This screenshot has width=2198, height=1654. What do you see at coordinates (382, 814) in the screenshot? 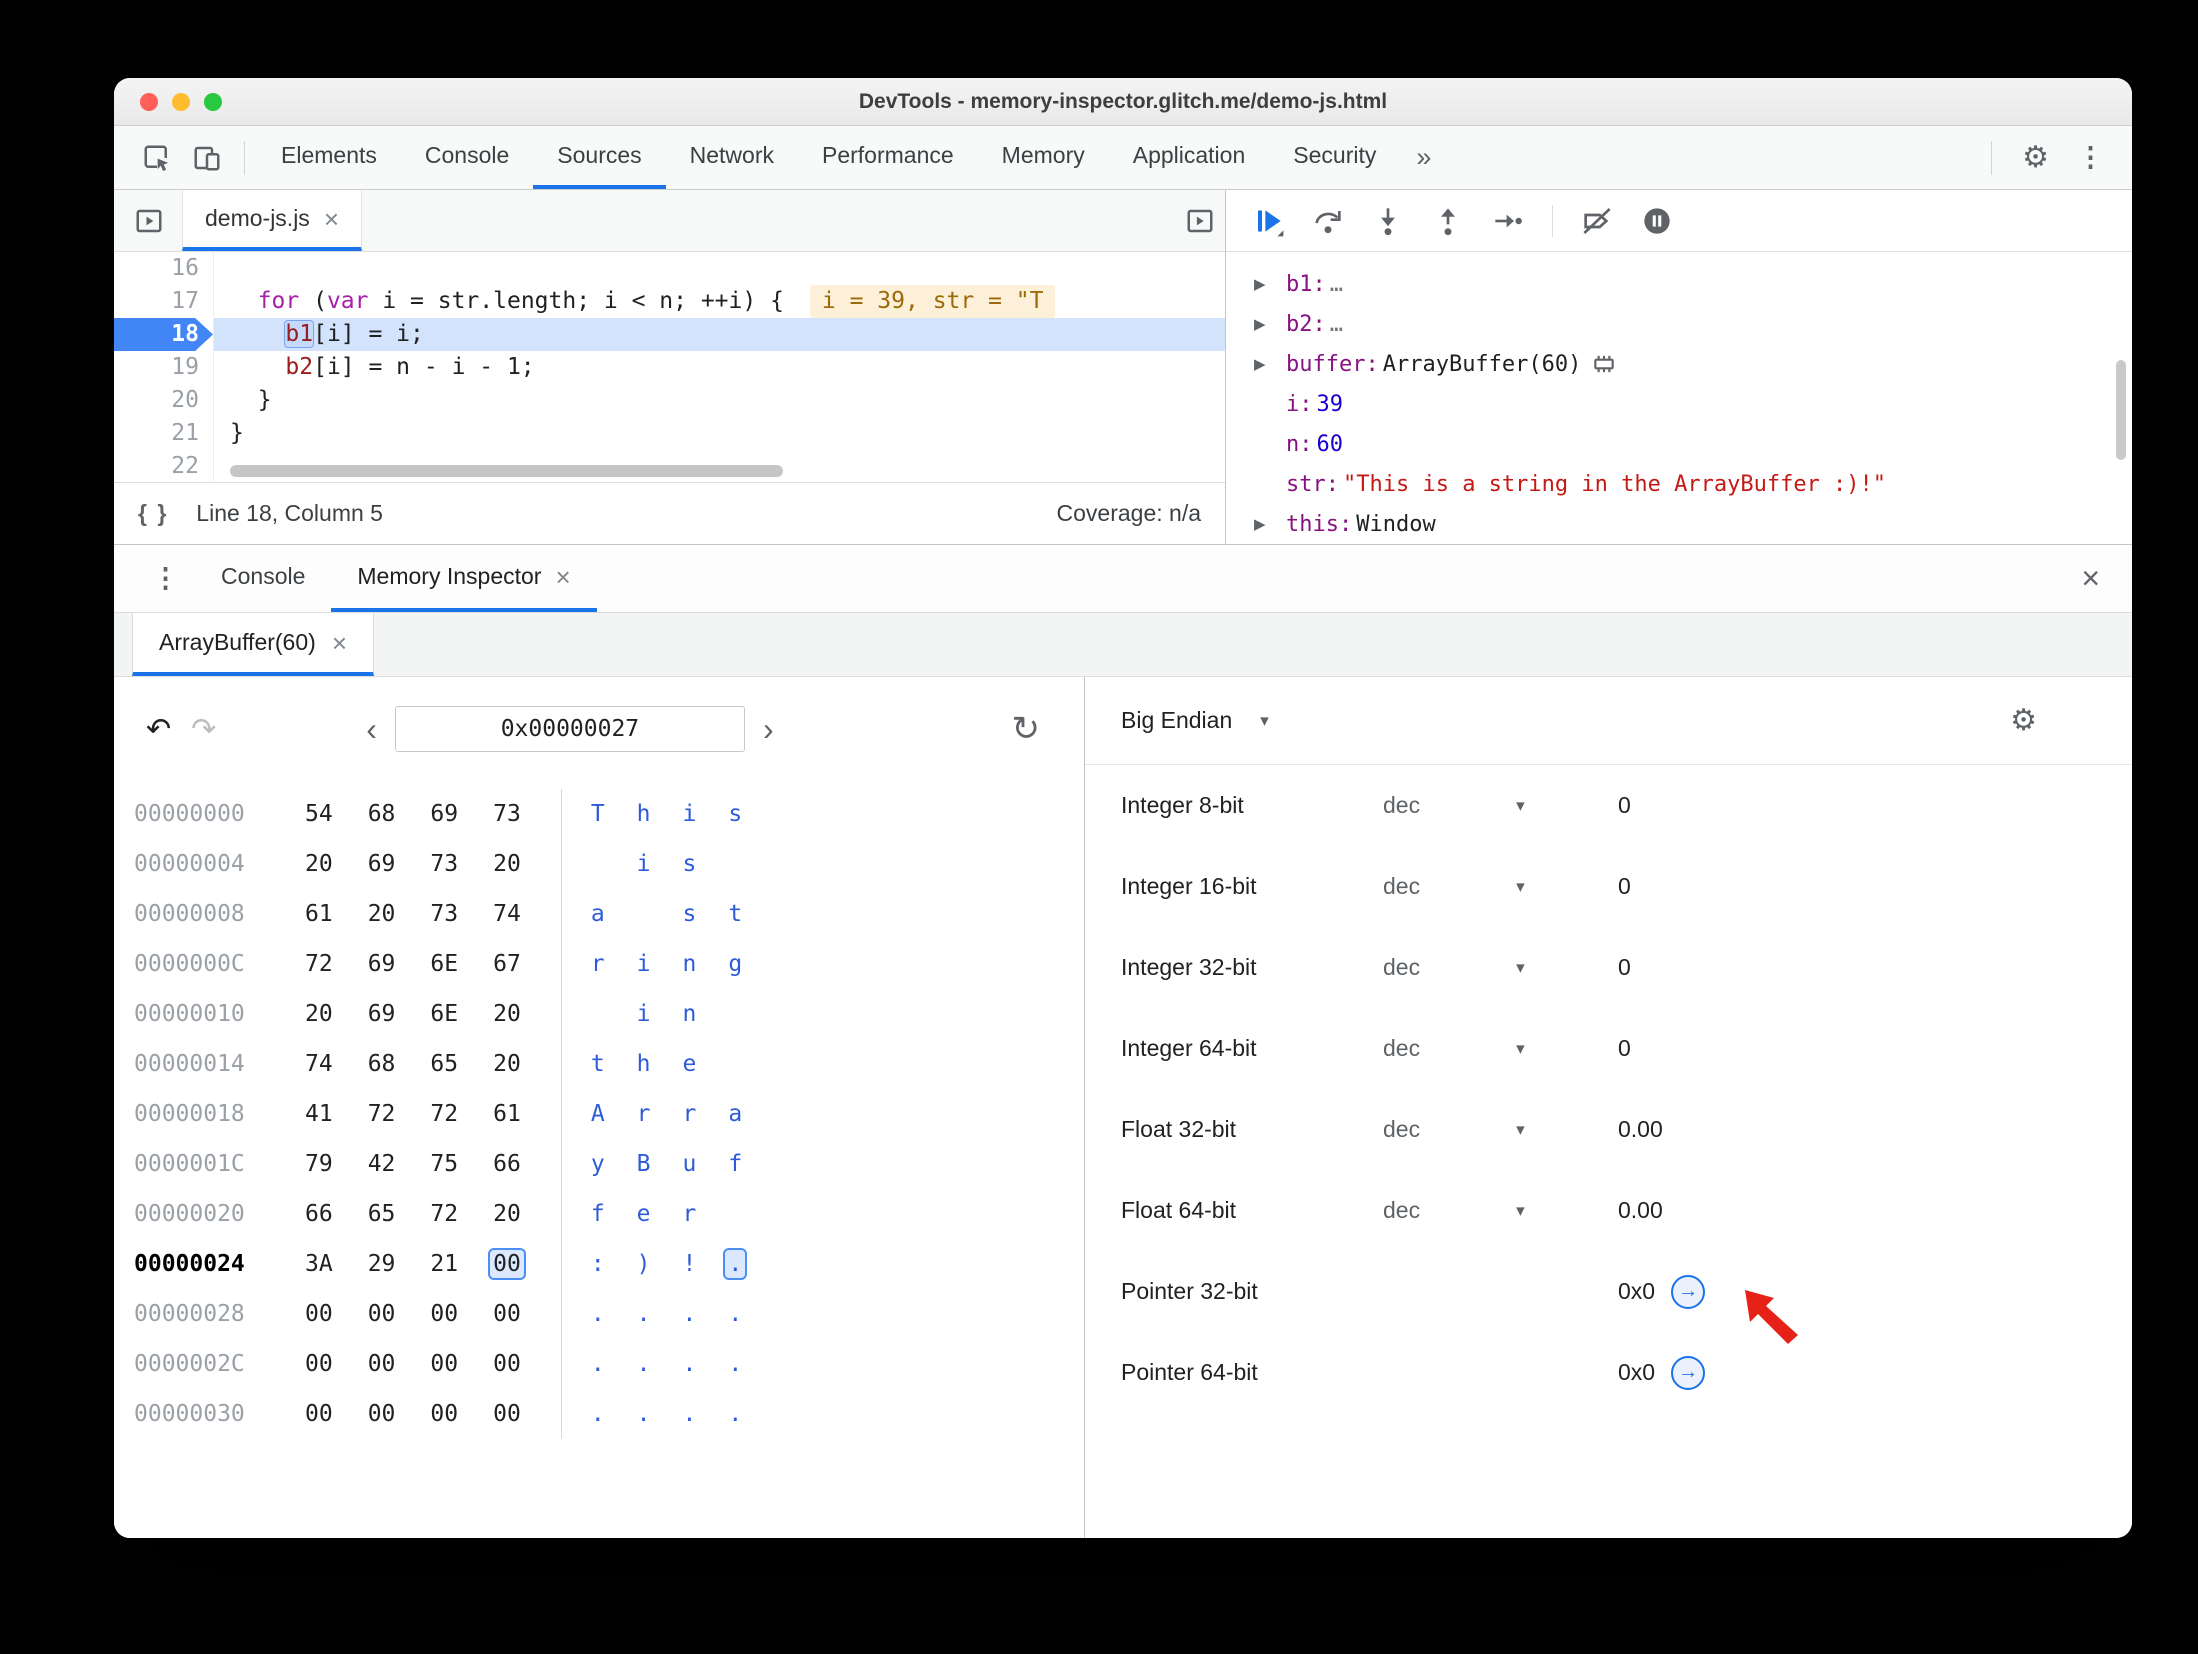
I see `memory-byte: 68` at bounding box center [382, 814].